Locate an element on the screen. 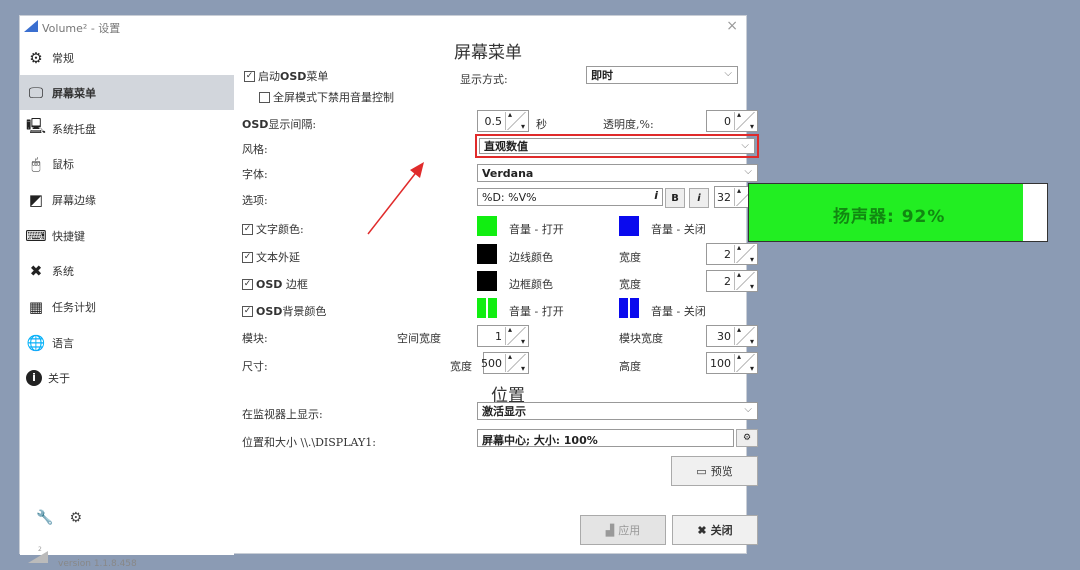 The image size is (1080, 570). opacity-label: 透明度,%: is located at coordinates (628, 124).